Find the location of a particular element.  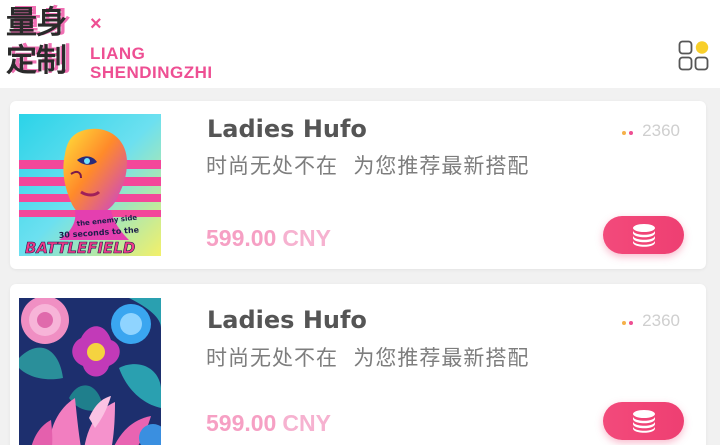

grid-menu-icon is located at coordinates (694, 56).